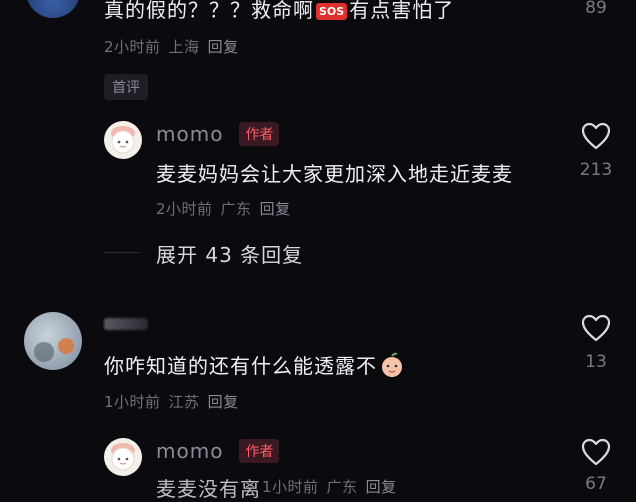  Describe the element at coordinates (332, 11) in the screenshot. I see `sos-emoji-icon: SOS` at that location.